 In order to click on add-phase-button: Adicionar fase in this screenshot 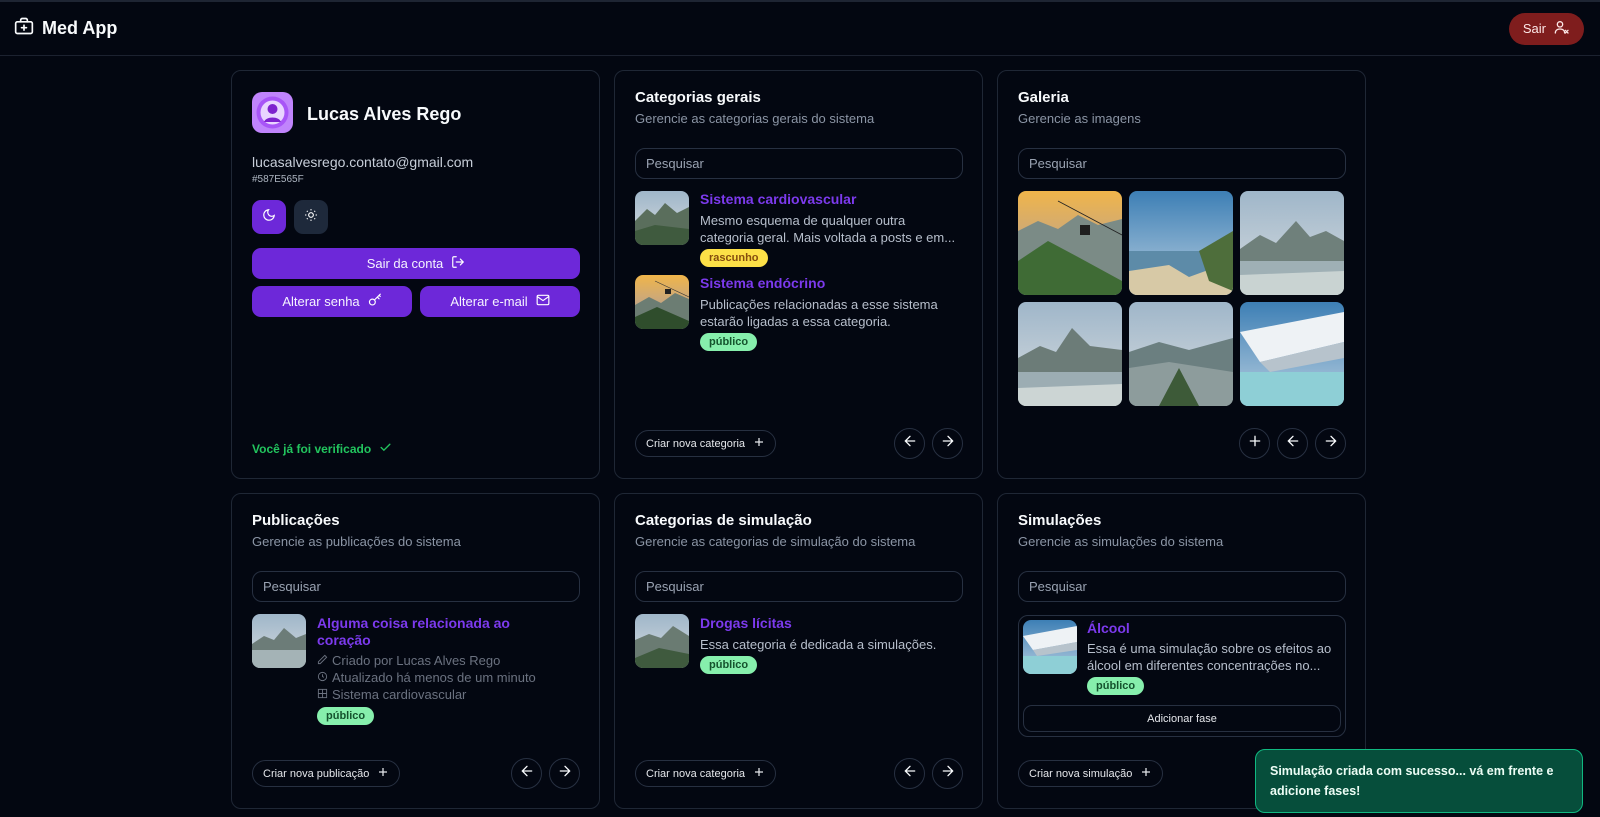, I will do `click(1182, 718)`.